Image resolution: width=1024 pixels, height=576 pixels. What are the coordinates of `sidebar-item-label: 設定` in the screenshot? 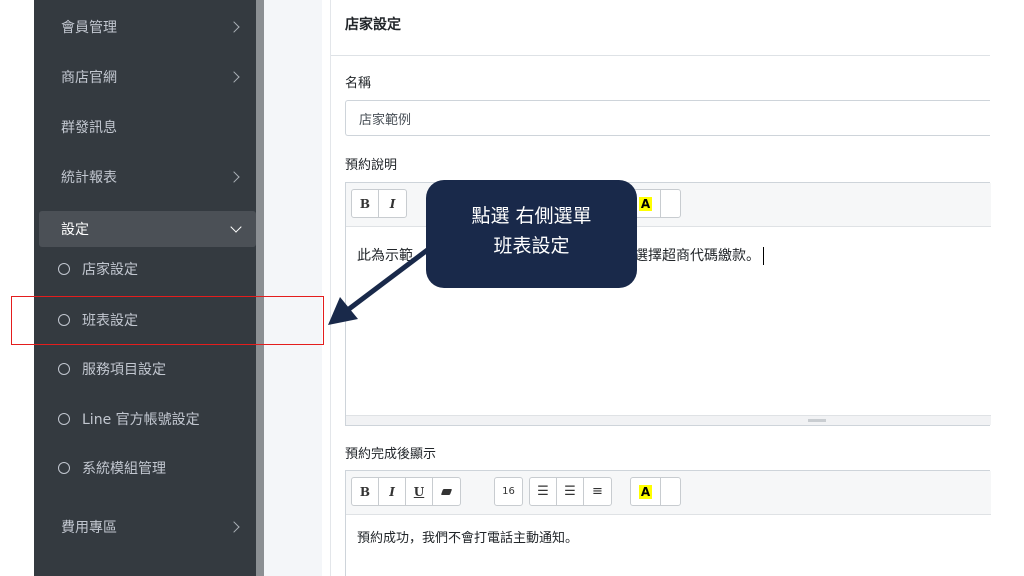 It's located at (75, 230).